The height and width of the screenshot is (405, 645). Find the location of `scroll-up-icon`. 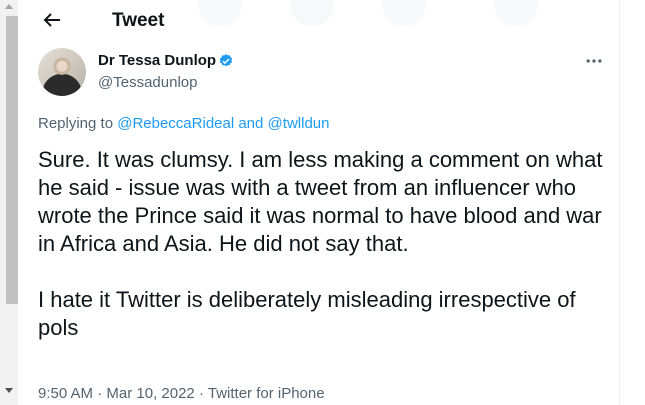

scroll-up-icon is located at coordinates (9, 6).